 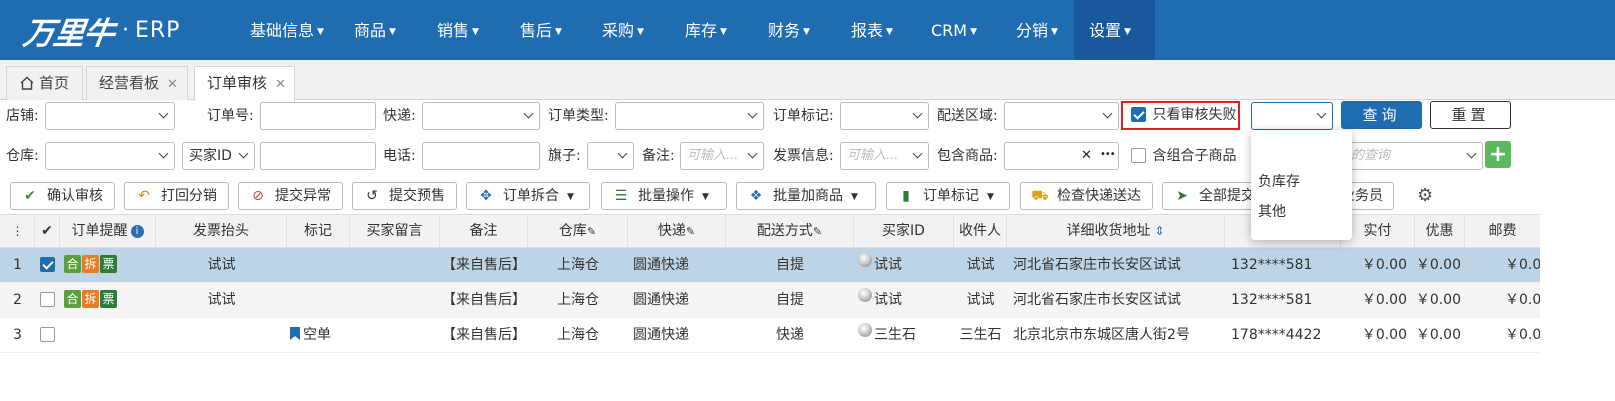 I want to click on undo-icon: ↶, so click(x=144, y=196).